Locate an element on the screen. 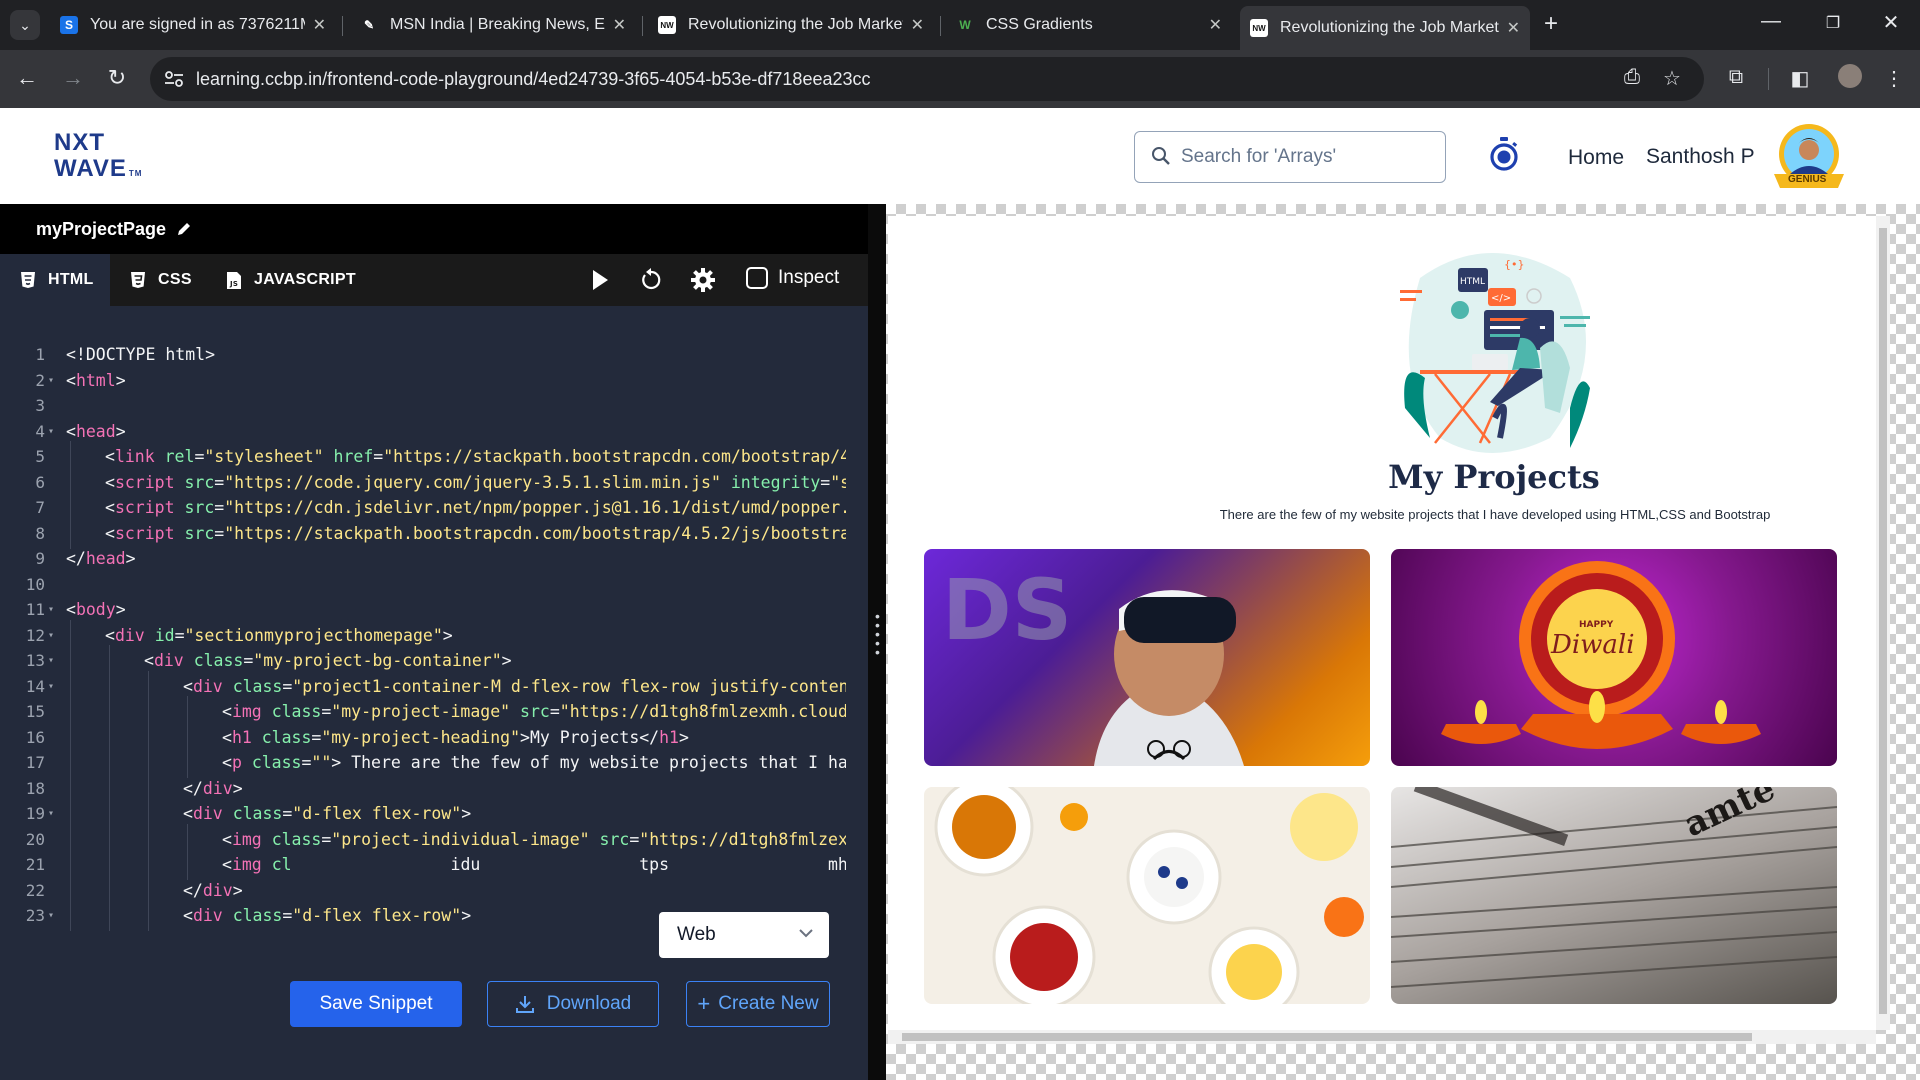 Image resolution: width=1920 pixels, height=1080 pixels. install-app-icon: ⎙ is located at coordinates (1632, 77).